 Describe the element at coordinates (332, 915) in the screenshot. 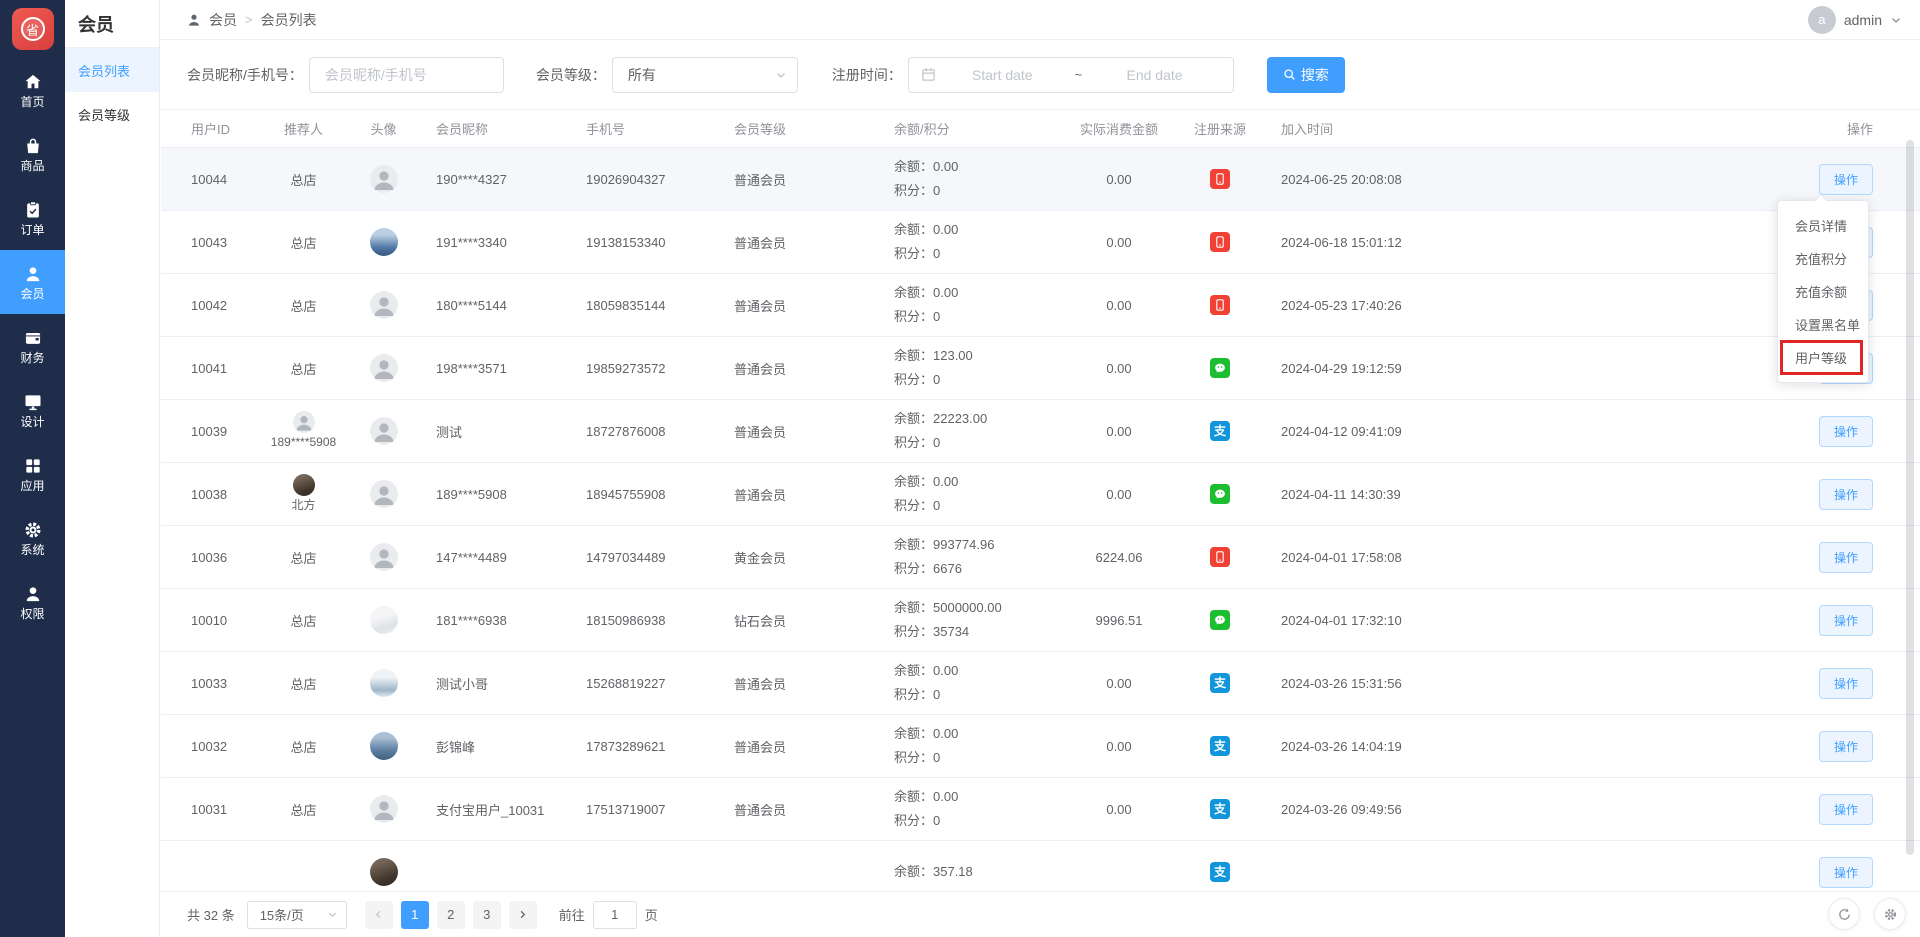

I see `chevron-down-icon` at that location.